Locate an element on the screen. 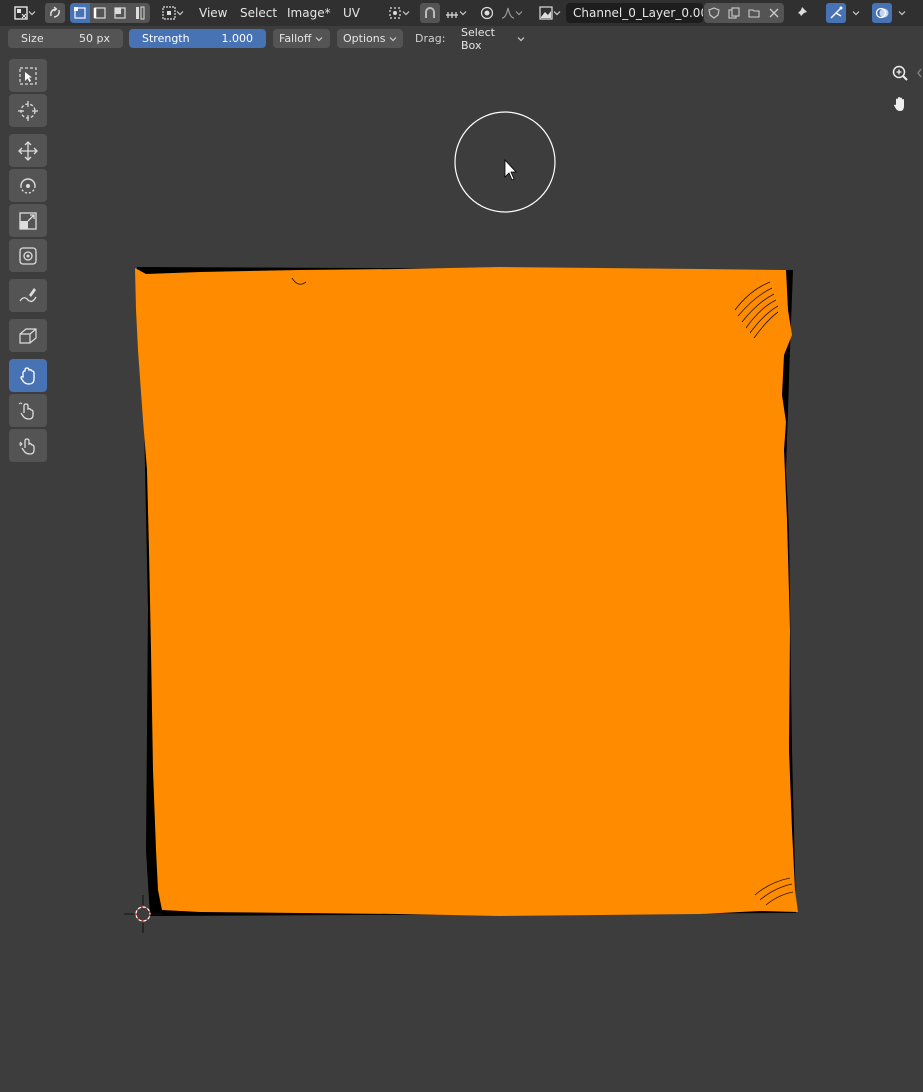  sync-selection-toggle is located at coordinates (55, 13).